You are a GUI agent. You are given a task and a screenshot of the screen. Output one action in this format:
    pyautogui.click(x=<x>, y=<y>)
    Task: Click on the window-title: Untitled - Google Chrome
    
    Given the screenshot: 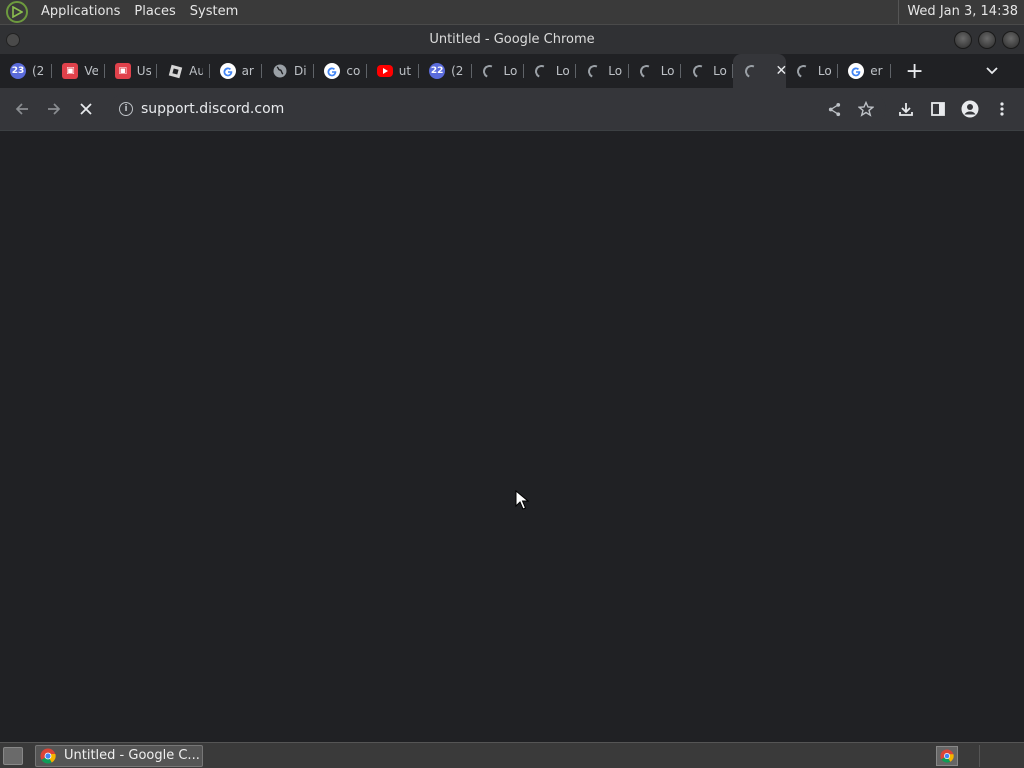 What is the action you would take?
    pyautogui.click(x=512, y=39)
    